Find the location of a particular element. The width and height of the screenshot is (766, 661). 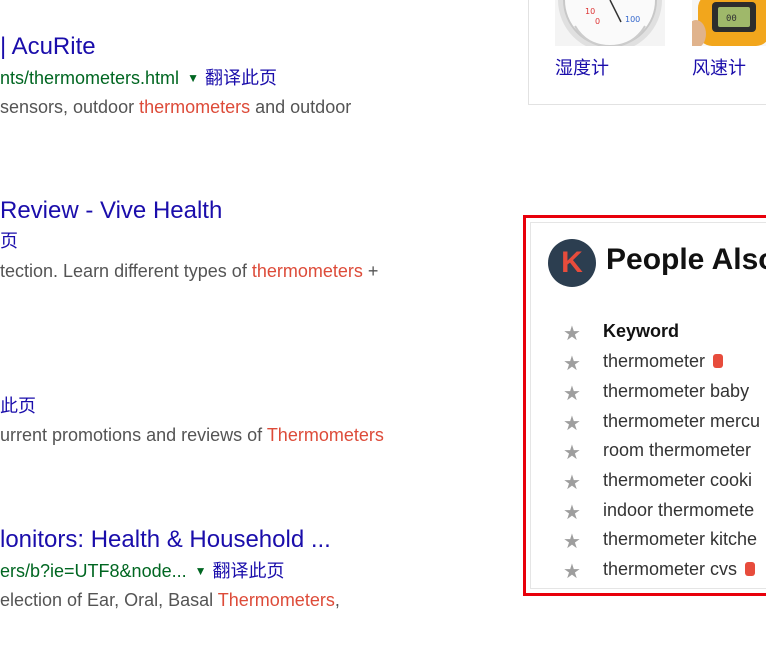

svg-text: 10 is located at coordinates (590, 11).